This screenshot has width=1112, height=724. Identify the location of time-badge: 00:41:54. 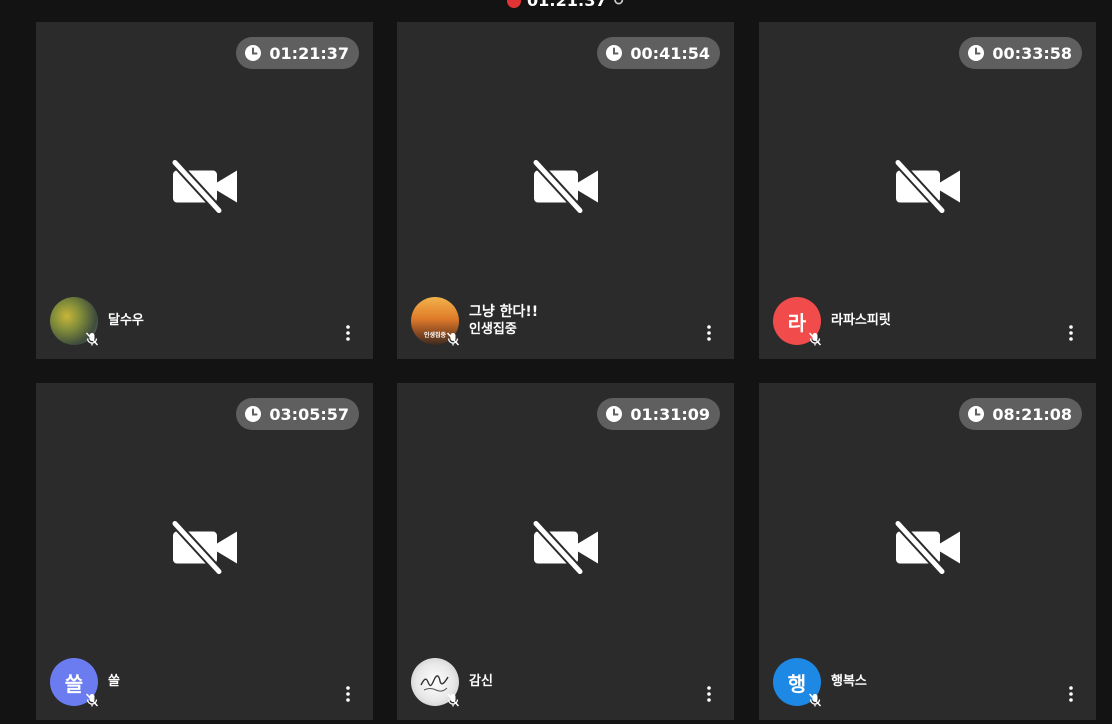
(658, 53).